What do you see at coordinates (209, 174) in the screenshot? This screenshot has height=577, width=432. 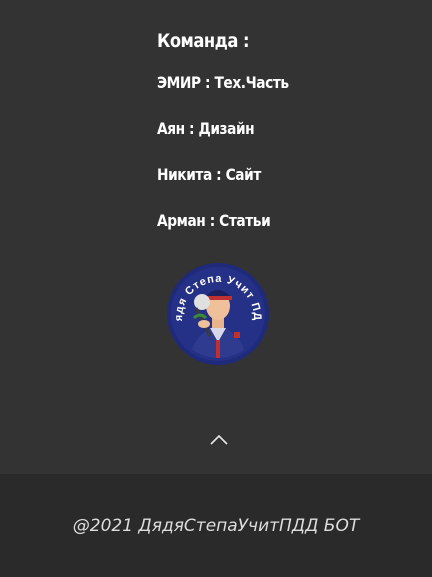 I see `team-member-nikita: Никита : Сайт` at bounding box center [209, 174].